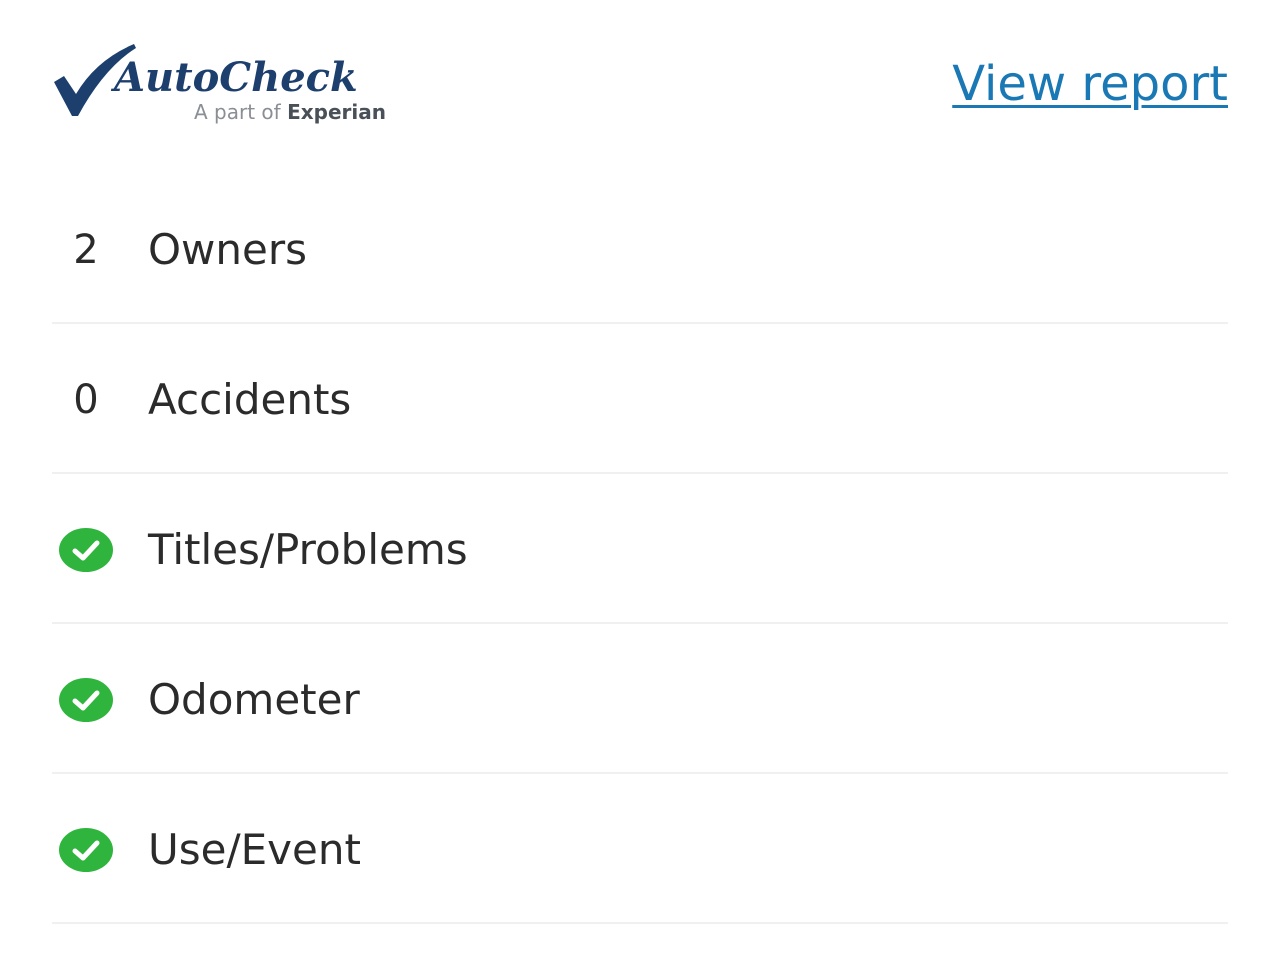  I want to click on titles-problems-label: Titles/Problems, so click(308, 549).